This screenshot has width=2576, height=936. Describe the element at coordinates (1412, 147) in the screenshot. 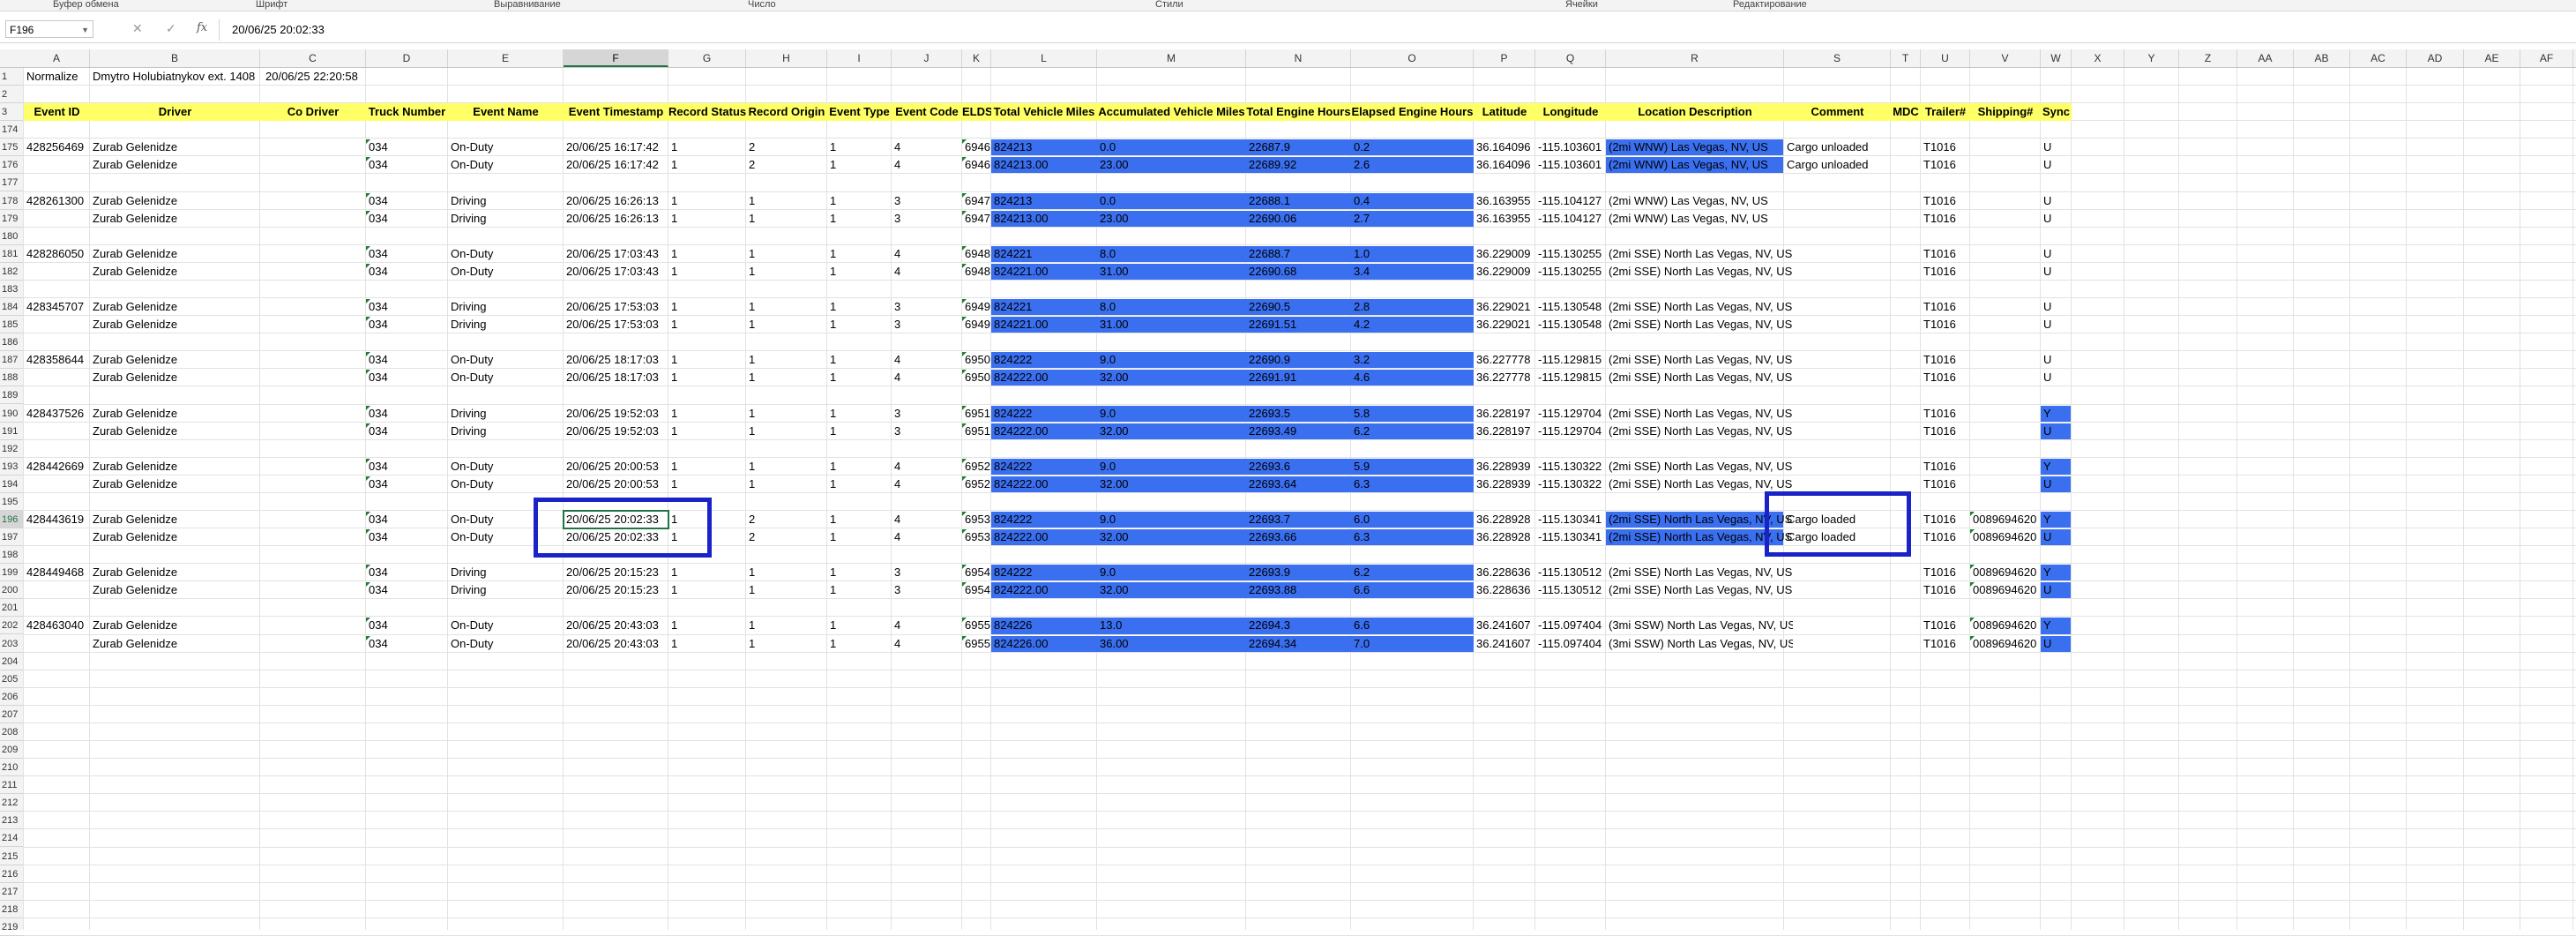

I see `cell-elapsed-engine-hours: 0.2` at that location.